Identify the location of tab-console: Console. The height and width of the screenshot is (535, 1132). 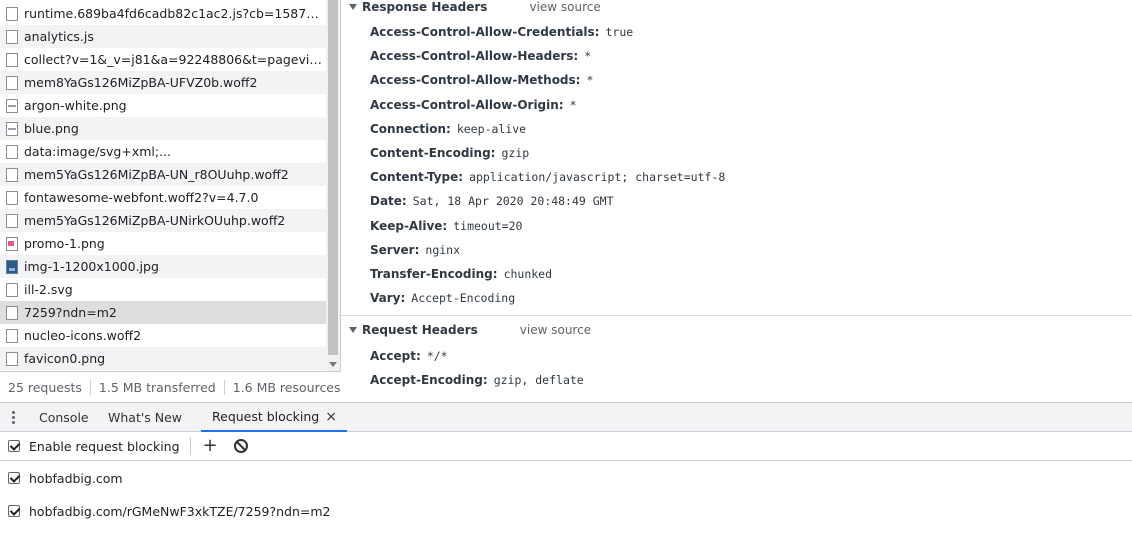
(64, 417).